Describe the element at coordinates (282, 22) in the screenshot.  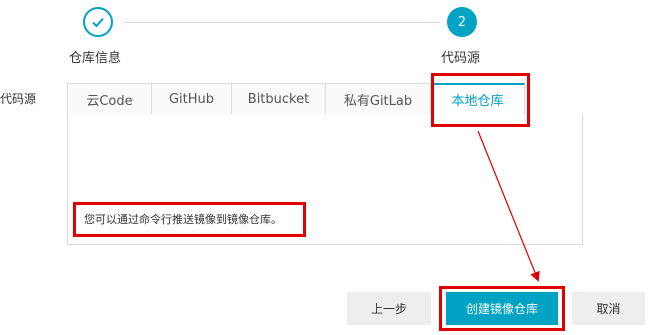
I see `stepper-connector-line` at that location.